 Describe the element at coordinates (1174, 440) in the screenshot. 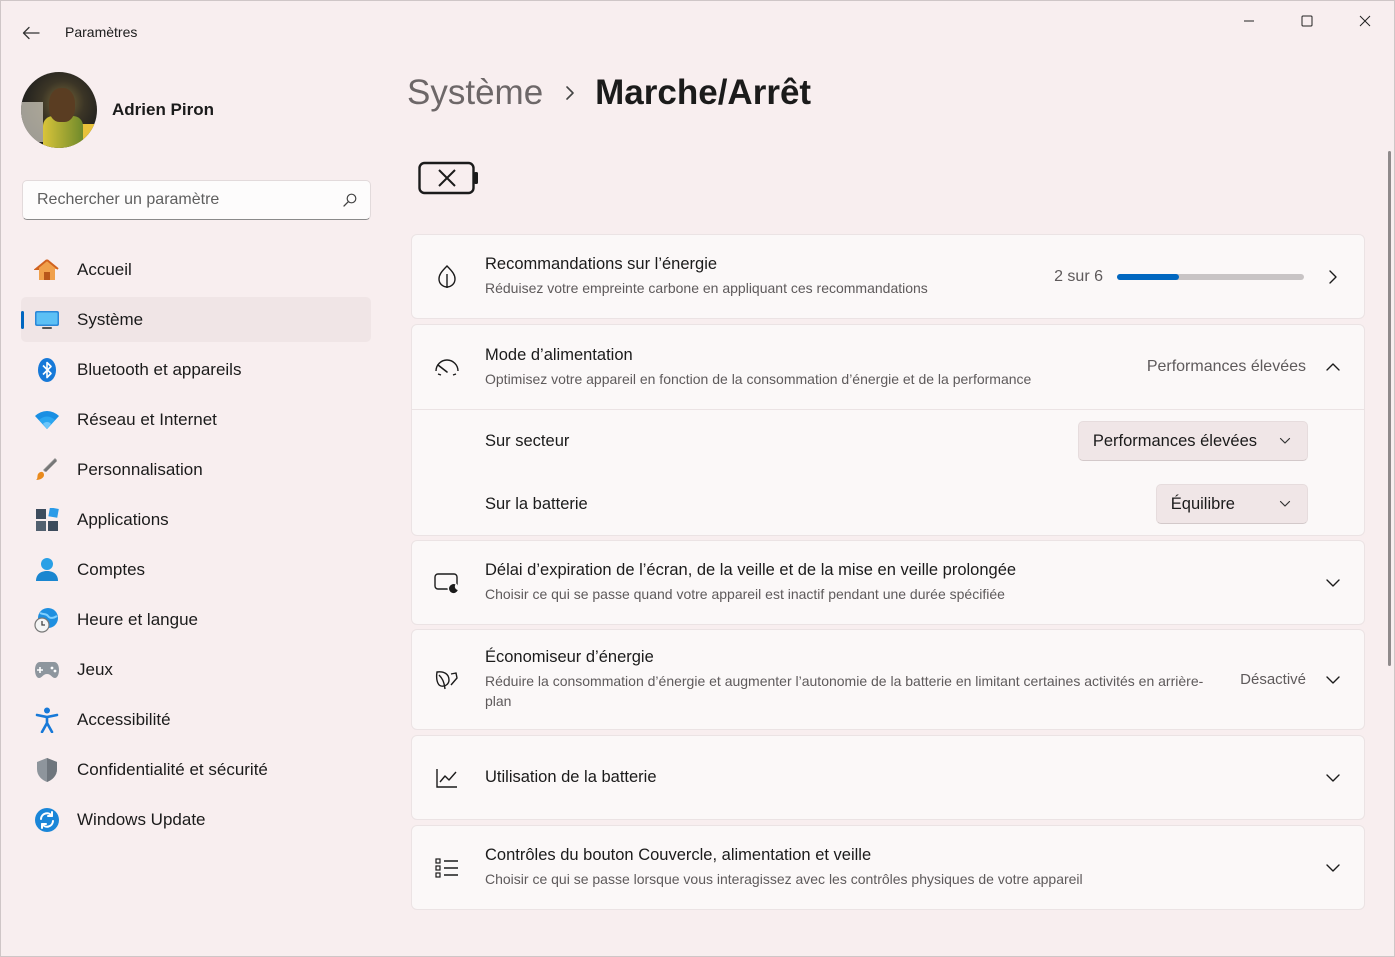

I see `dropdown-value: Performances élevées` at that location.